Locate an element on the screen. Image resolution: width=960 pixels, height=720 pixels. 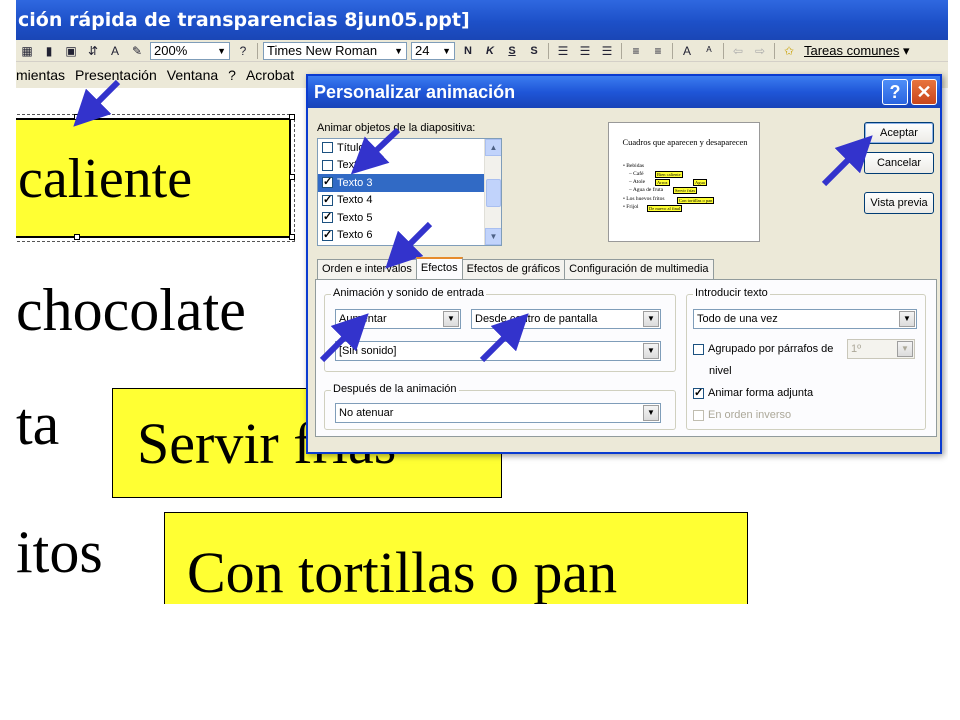
after-animation-group: Después de la animación No atenuar ▼ is located at coordinates (500, 406).